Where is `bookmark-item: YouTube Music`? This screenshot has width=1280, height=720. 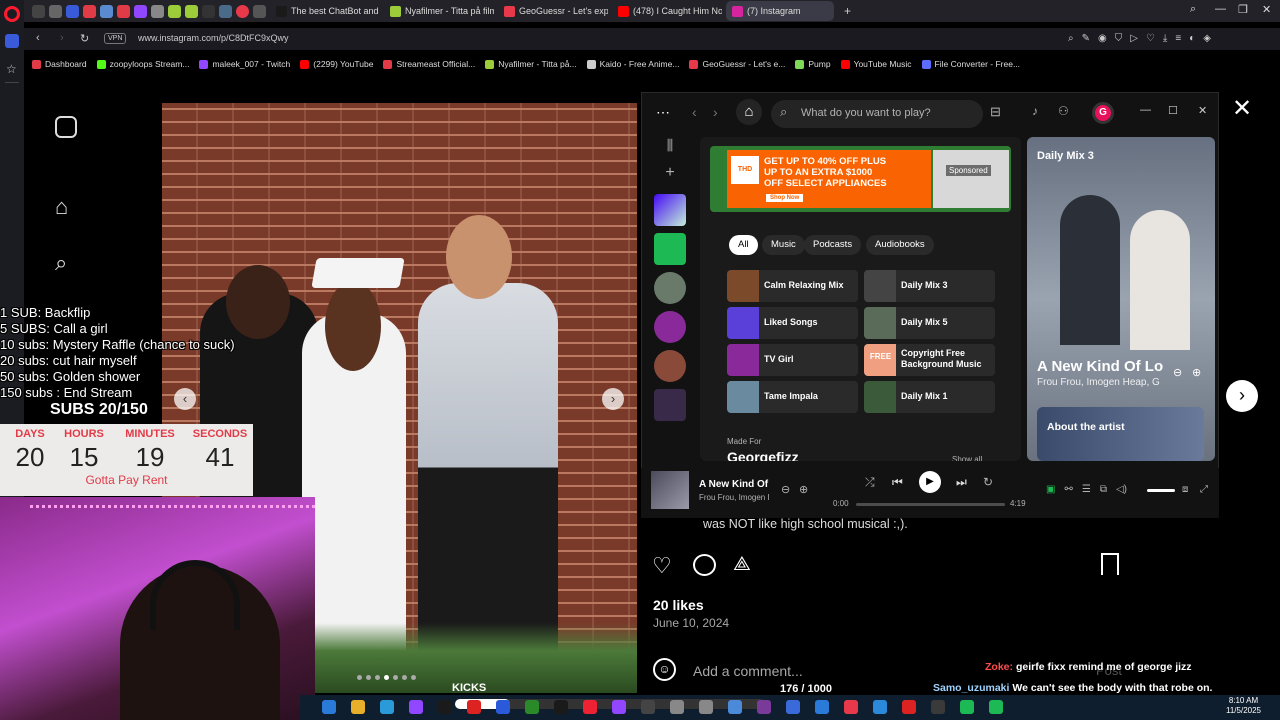 bookmark-item: YouTube Music is located at coordinates (876, 64).